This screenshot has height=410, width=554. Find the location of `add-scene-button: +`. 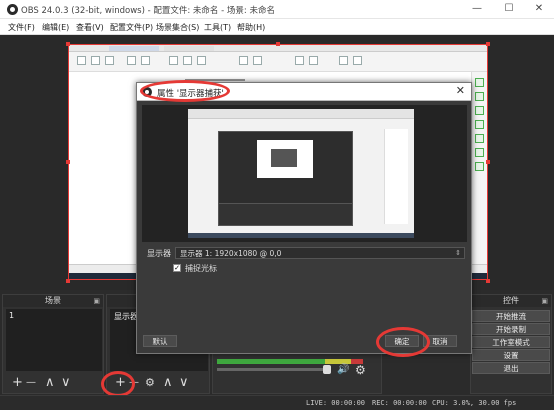

add-scene-button: + is located at coordinates (17, 382).